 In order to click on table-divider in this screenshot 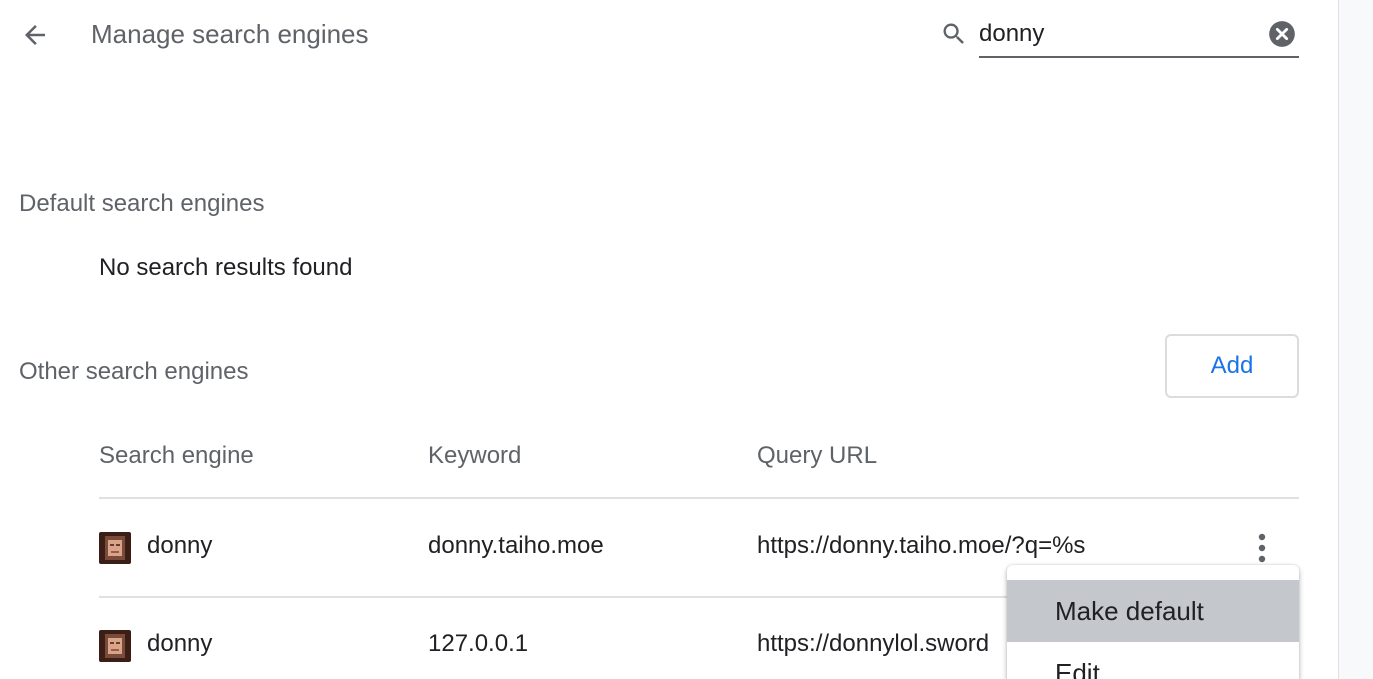, I will do `click(699, 498)`.